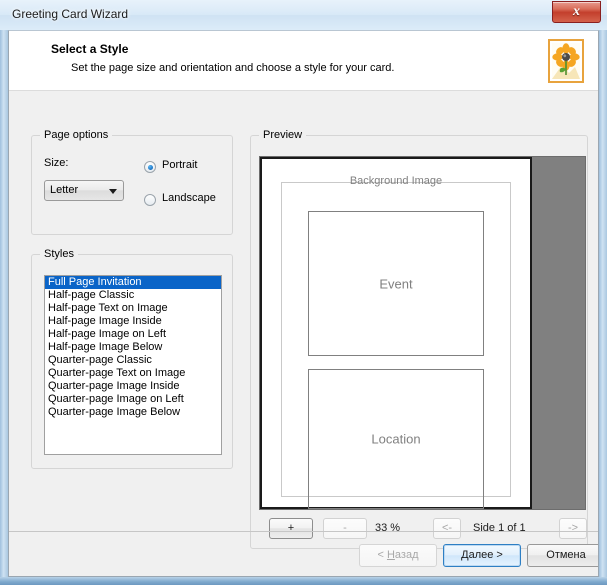 The height and width of the screenshot is (585, 607). What do you see at coordinates (406, 555) in the screenshot?
I see `back-button-suffix: азад` at bounding box center [406, 555].